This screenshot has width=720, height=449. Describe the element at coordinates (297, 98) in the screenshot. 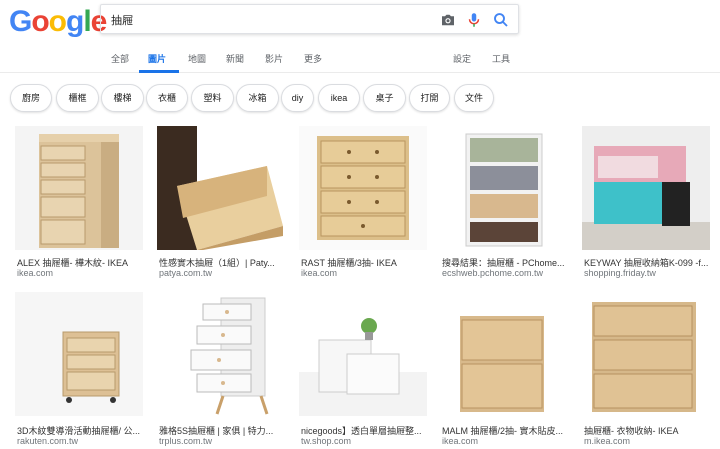

I see `chip: diy` at that location.